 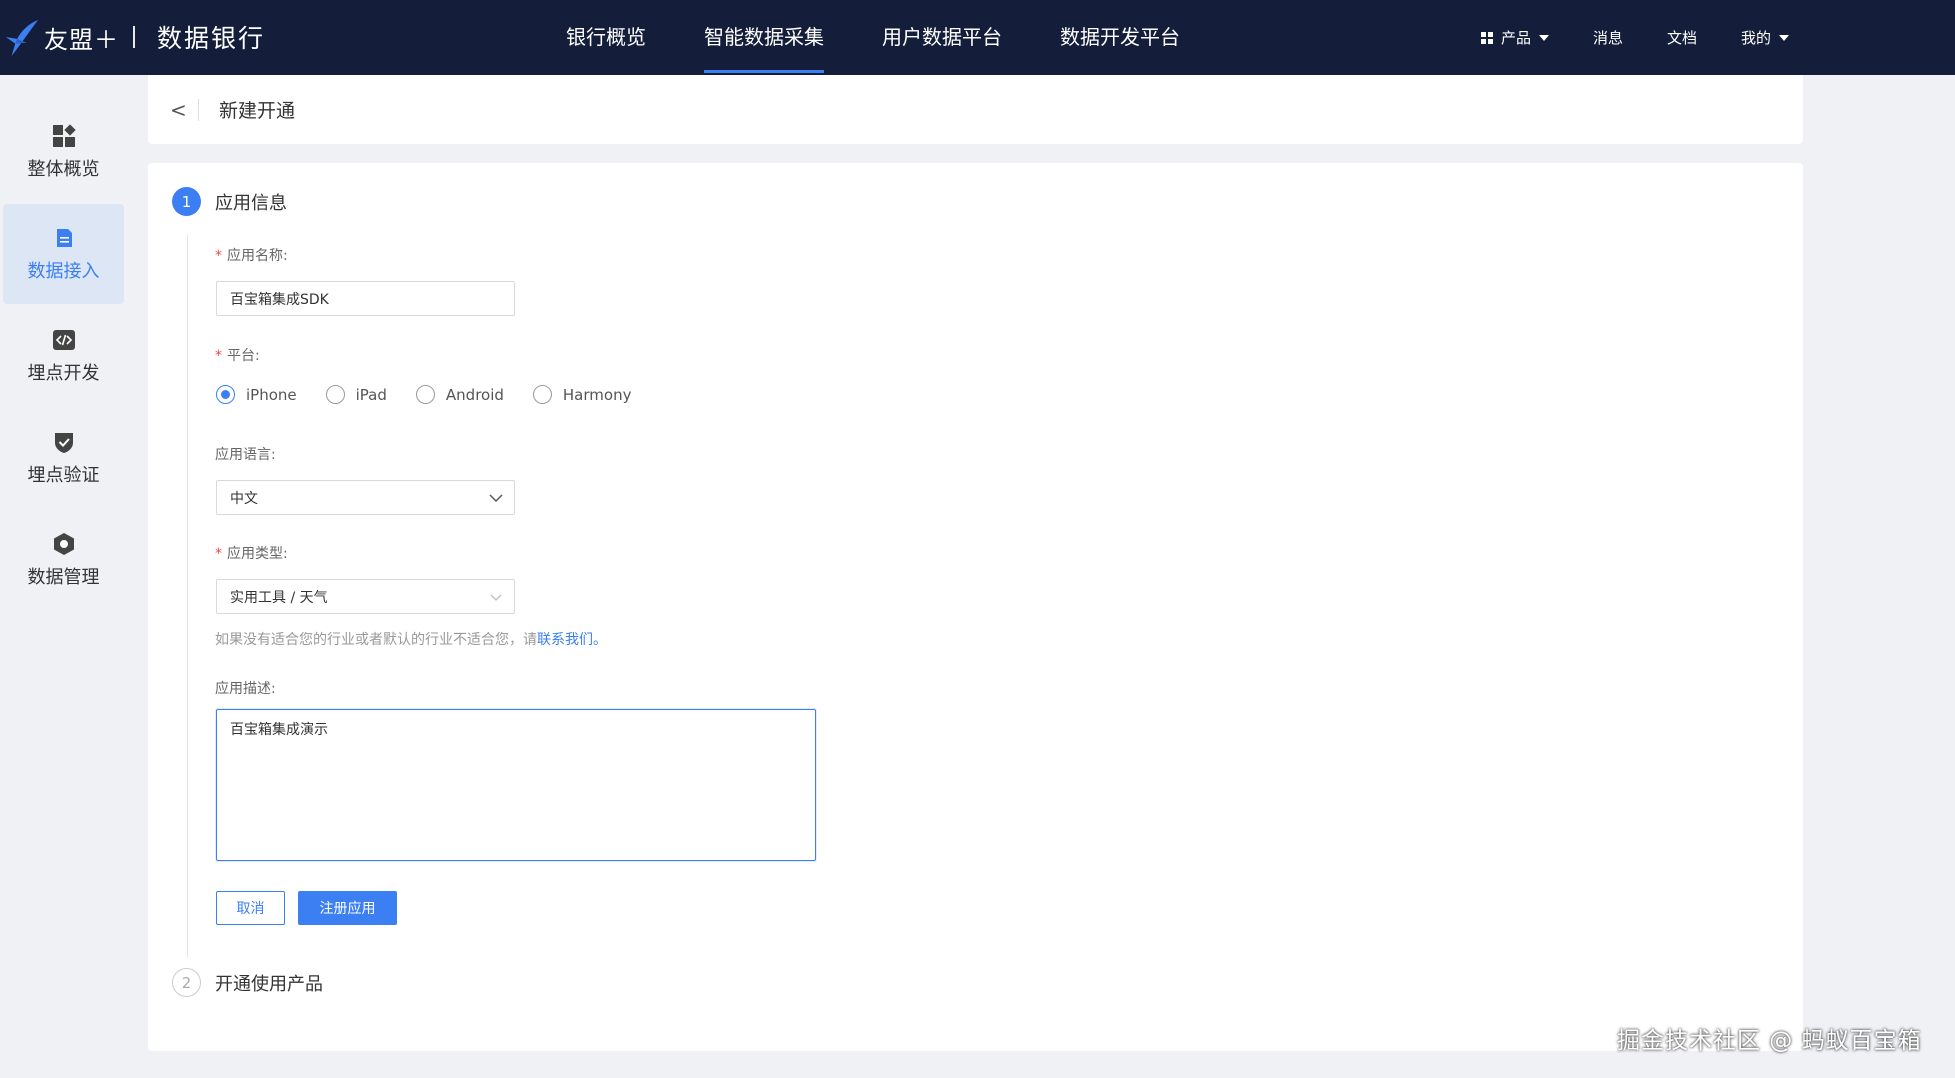 What do you see at coordinates (764, 37) in the screenshot?
I see `nav-smart-data-collection: 智能数据采集` at bounding box center [764, 37].